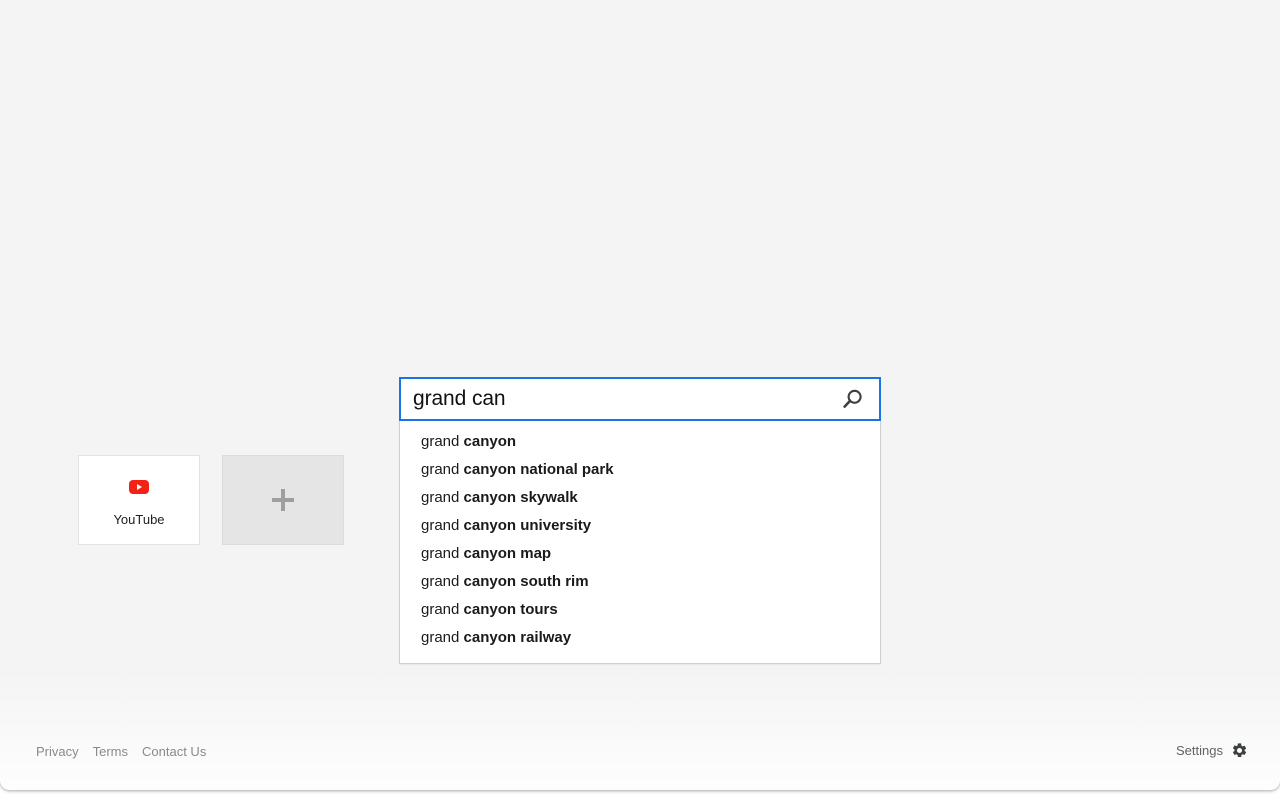  I want to click on suggestion-item: grand canyon, so click(640, 442).